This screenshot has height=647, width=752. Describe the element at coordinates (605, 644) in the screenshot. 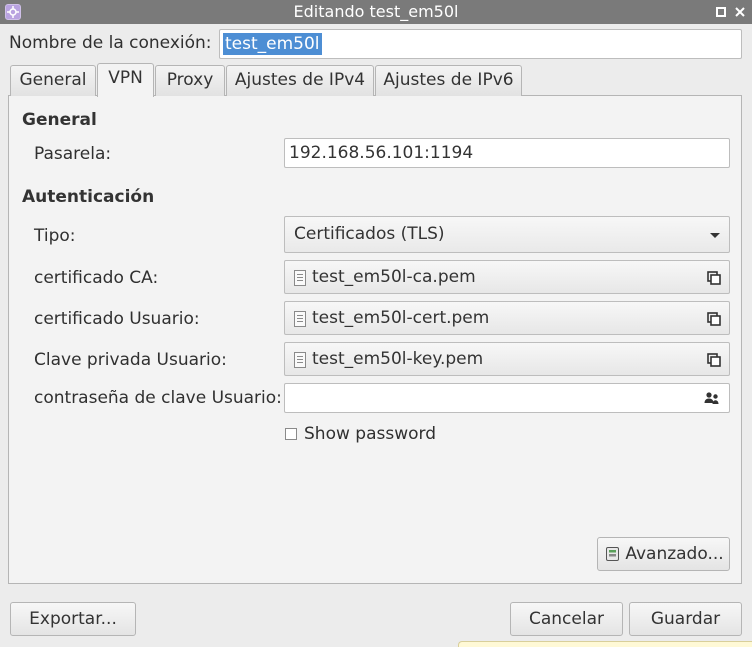

I see `notification-edge` at that location.